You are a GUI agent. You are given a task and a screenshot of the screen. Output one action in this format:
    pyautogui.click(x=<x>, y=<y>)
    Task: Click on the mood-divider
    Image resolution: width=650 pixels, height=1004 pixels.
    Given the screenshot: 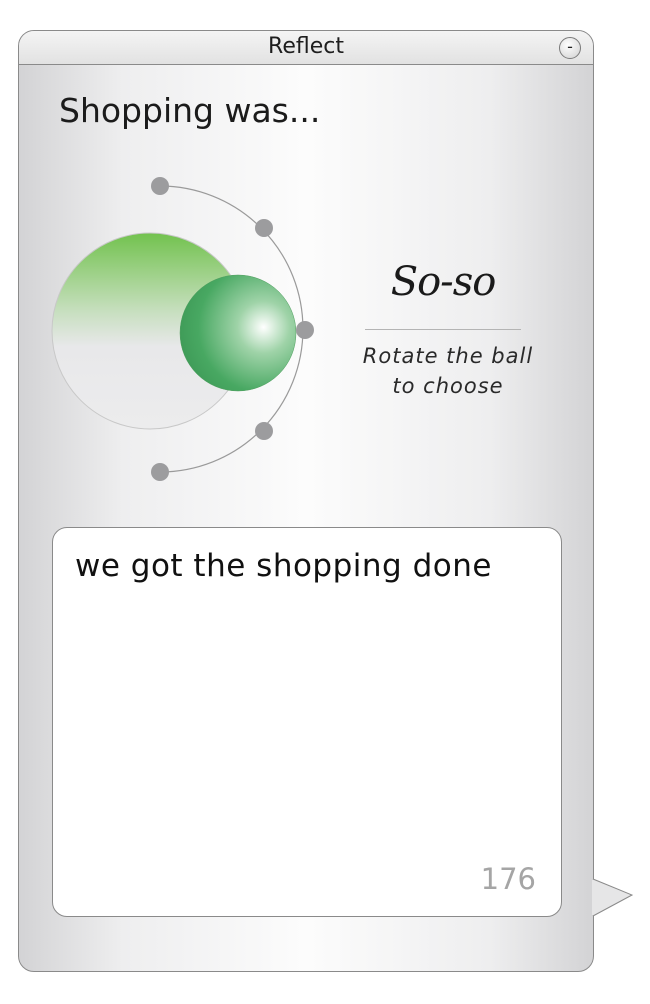 What is the action you would take?
    pyautogui.click(x=443, y=329)
    